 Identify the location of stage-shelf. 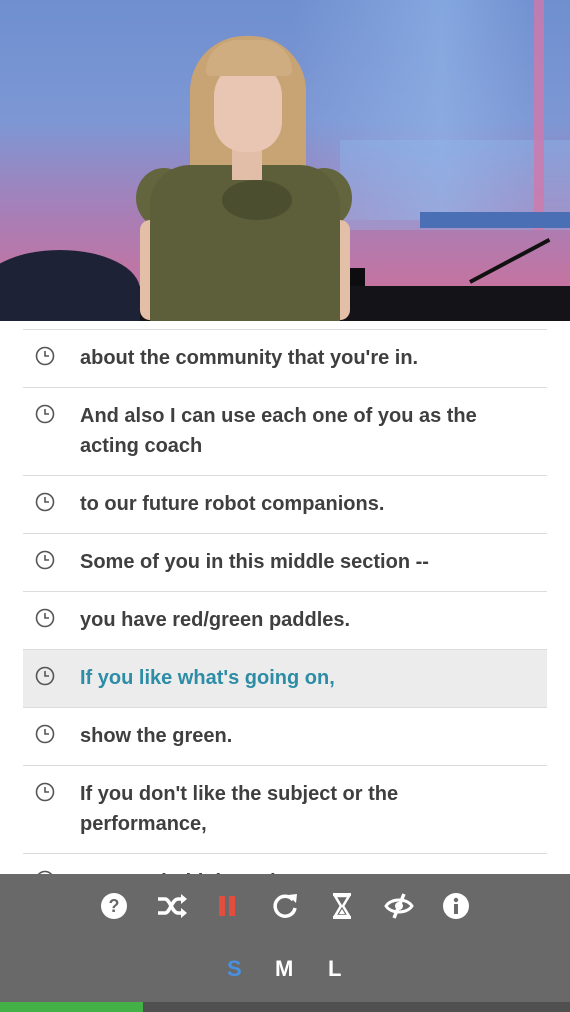
(495, 220).